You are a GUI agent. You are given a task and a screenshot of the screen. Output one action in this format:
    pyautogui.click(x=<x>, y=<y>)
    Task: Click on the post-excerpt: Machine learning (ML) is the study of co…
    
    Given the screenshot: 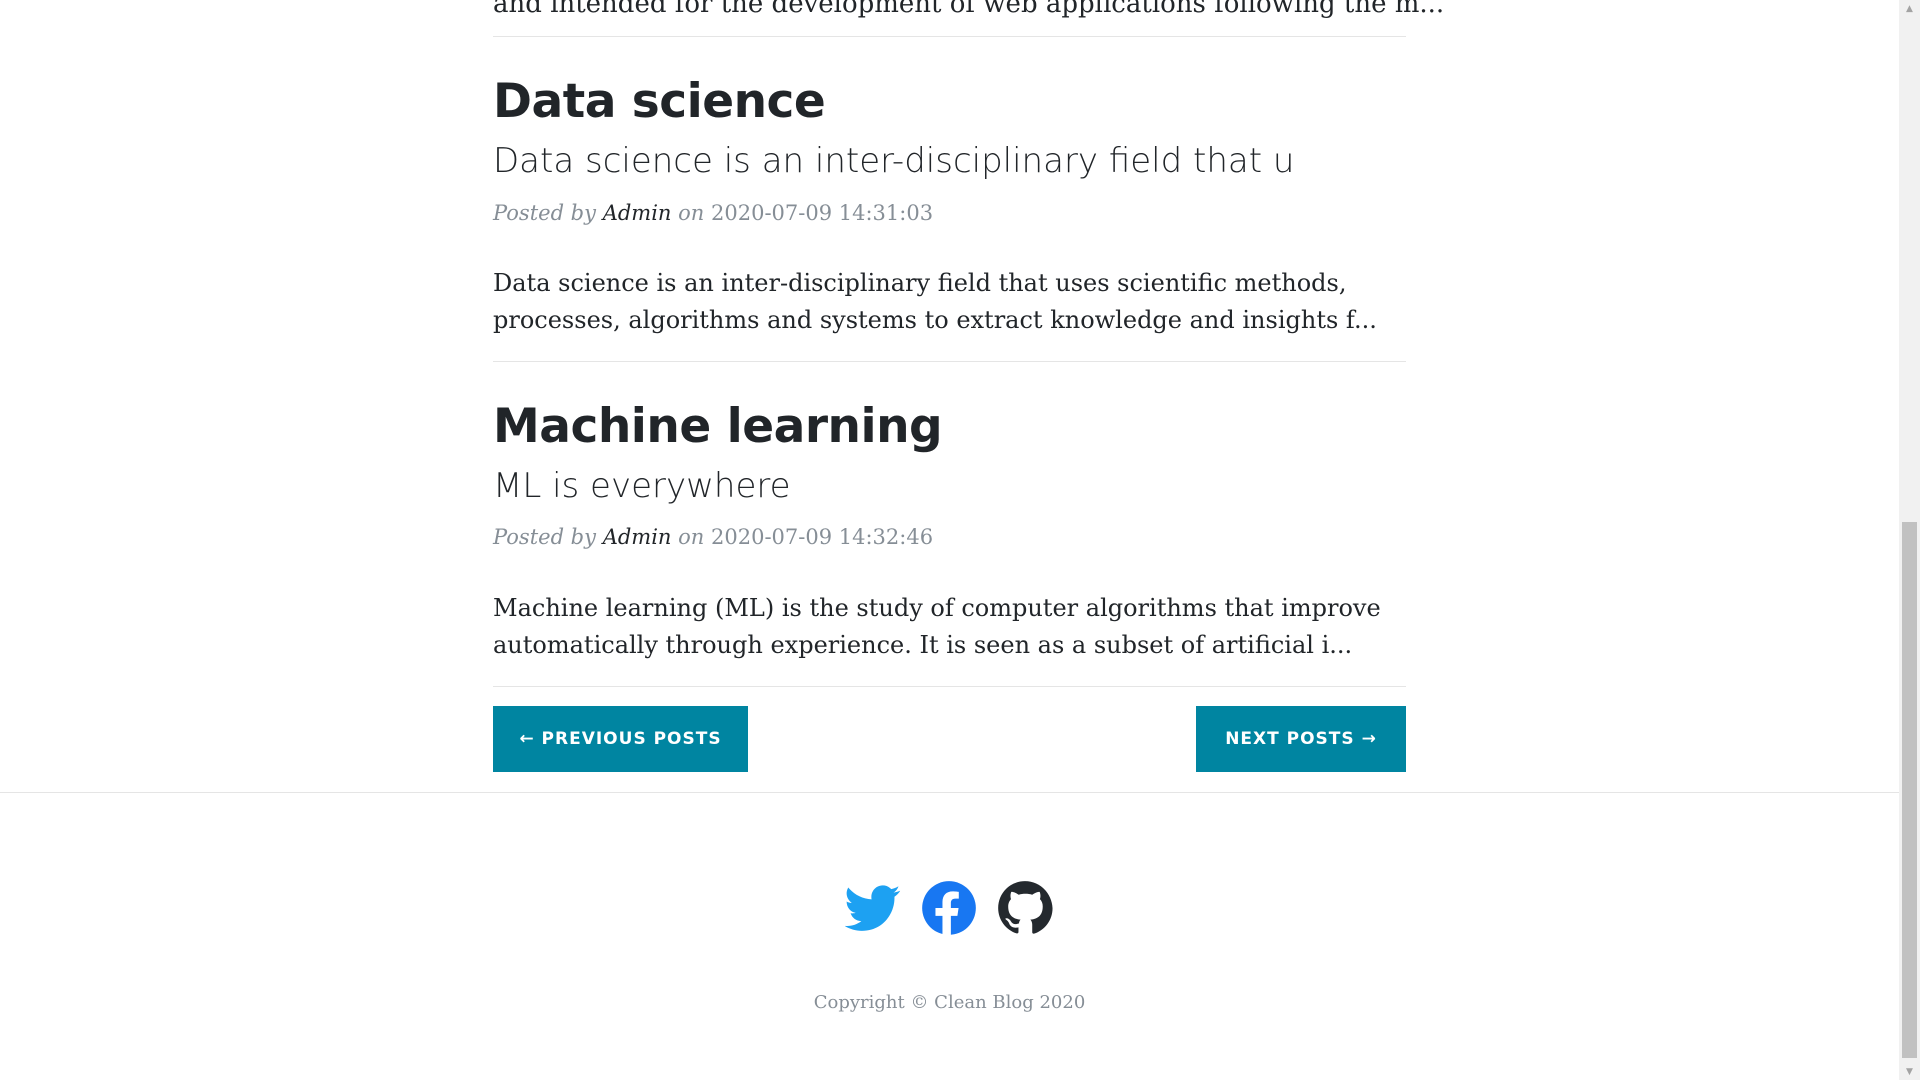 What is the action you would take?
    pyautogui.click(x=937, y=626)
    